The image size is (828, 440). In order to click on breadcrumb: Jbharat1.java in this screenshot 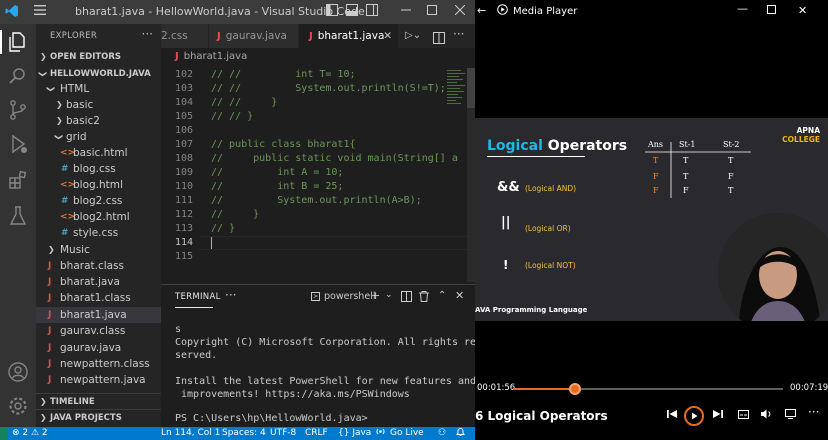, I will do `click(211, 56)`.